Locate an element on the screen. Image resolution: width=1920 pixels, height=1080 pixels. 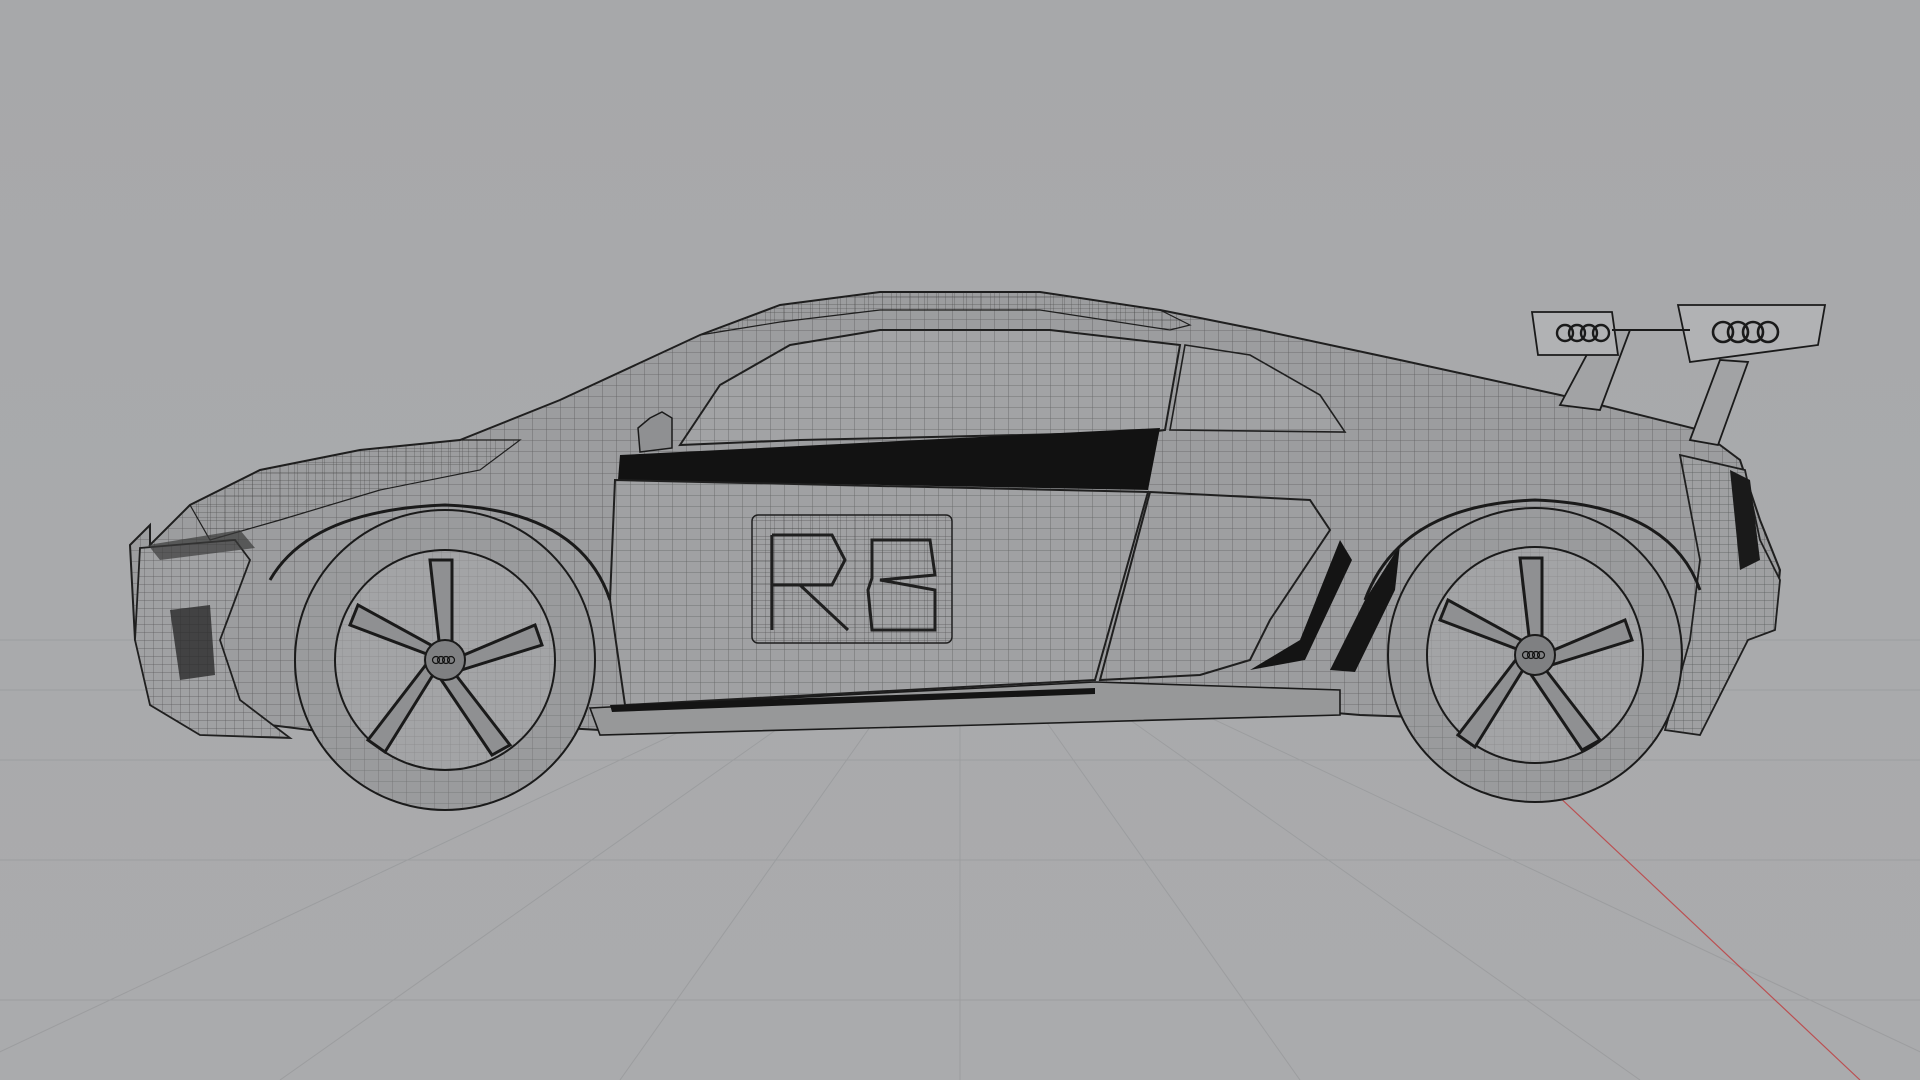
wing-endplate-left is located at coordinates (1575, 333).